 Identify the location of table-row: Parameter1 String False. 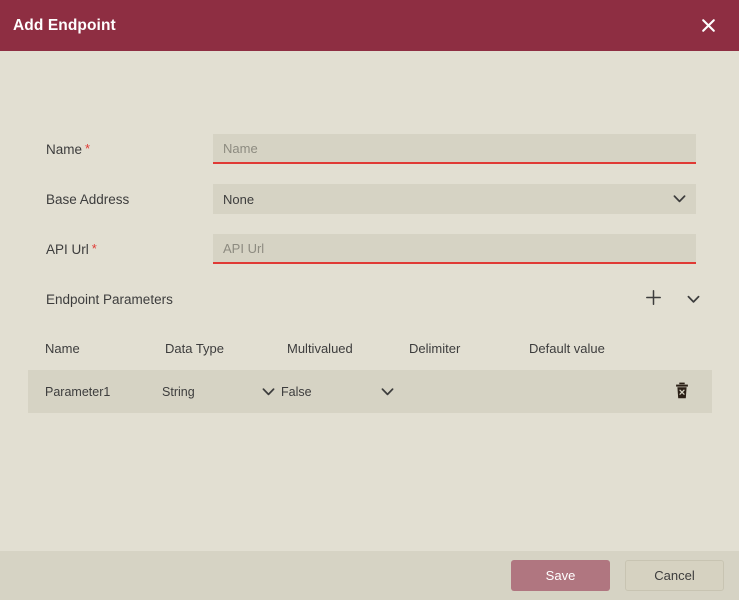
(370, 391).